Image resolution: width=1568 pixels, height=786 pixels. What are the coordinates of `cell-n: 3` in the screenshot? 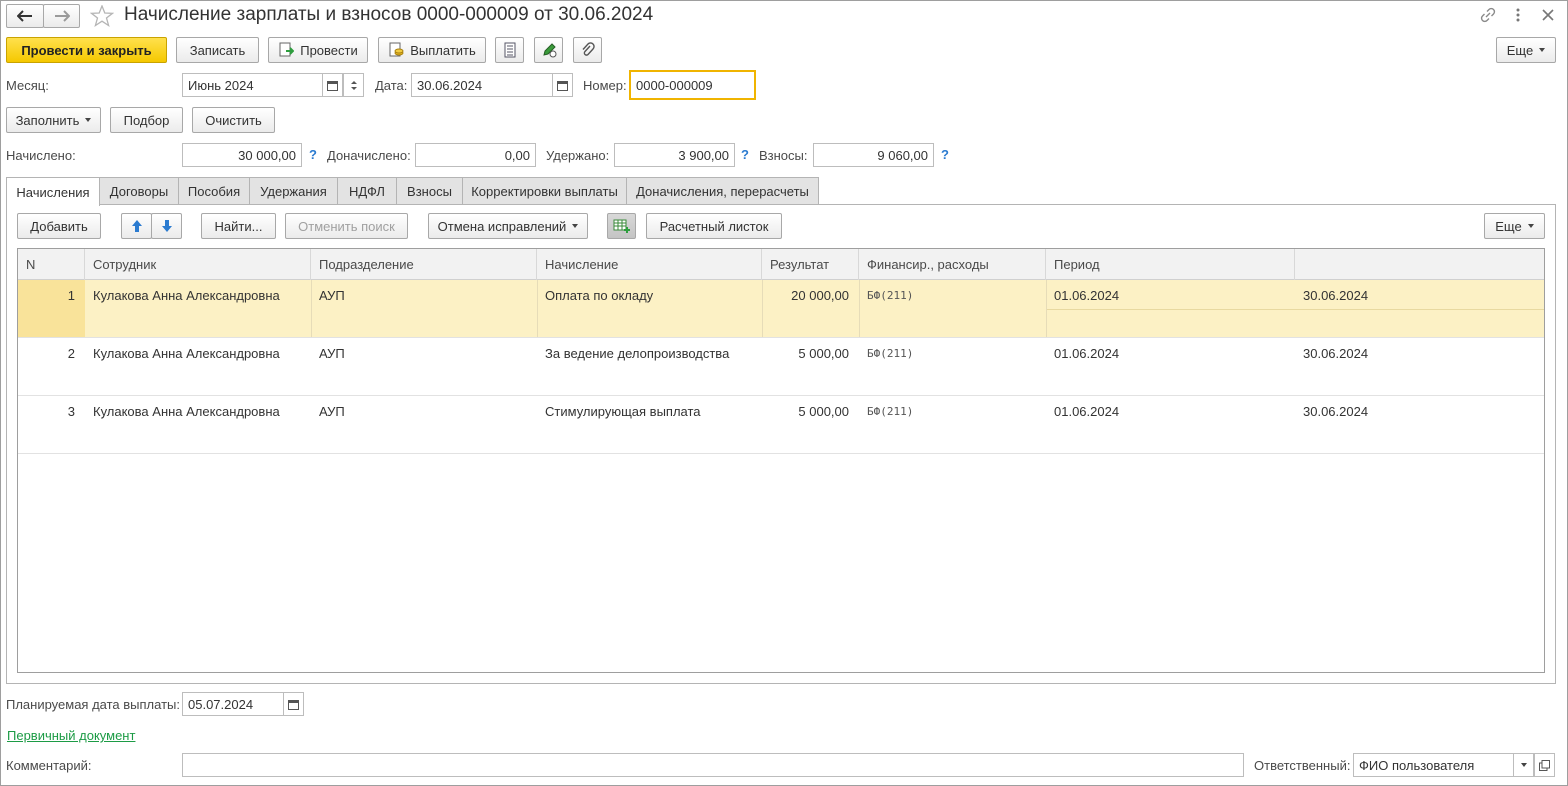 It's located at (71, 411).